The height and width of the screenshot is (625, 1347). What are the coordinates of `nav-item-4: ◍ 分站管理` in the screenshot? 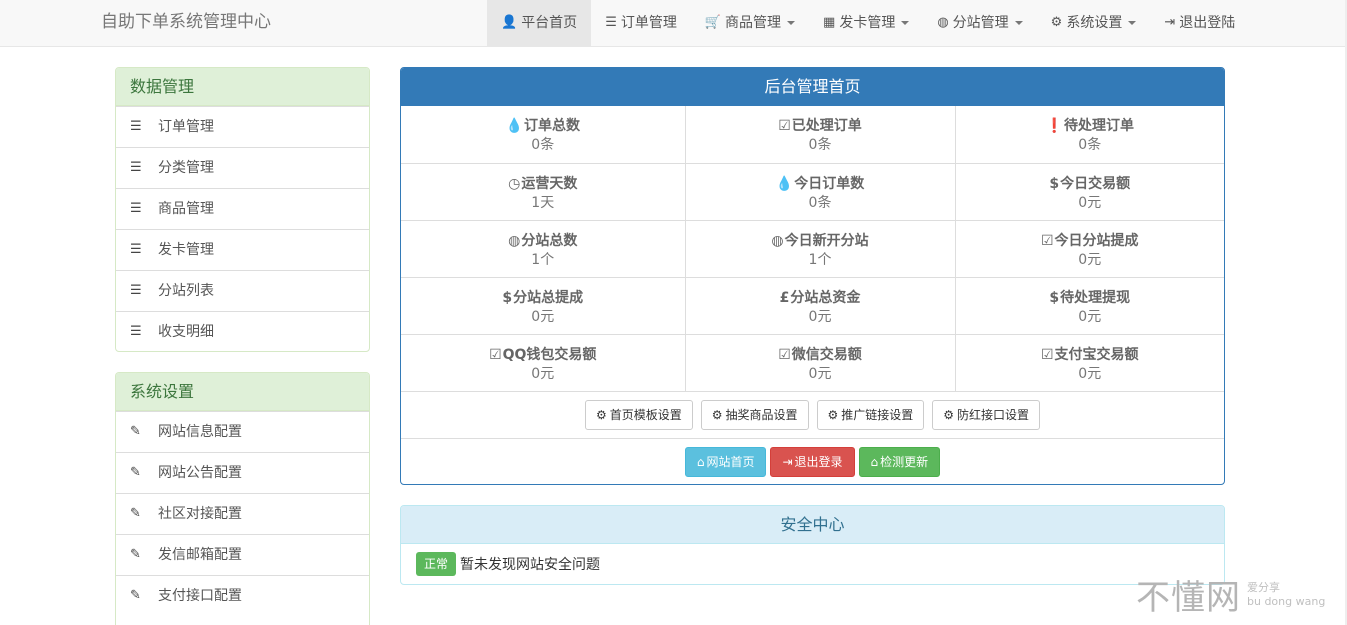 It's located at (979, 23).